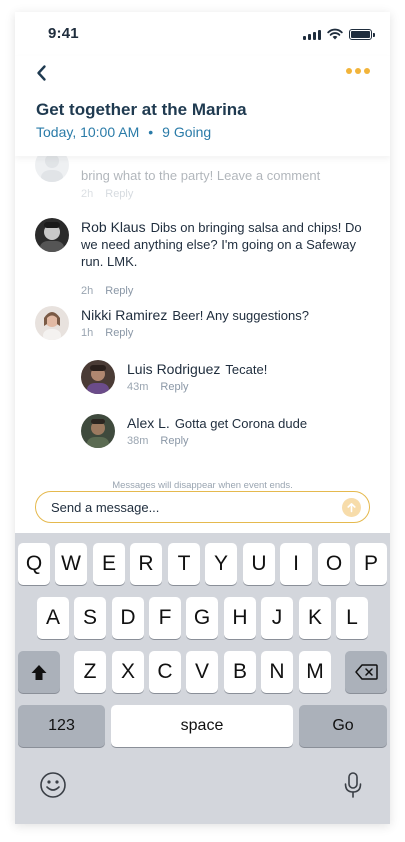  Describe the element at coordinates (138, 441) in the screenshot. I see `comment-age: 38m` at that location.